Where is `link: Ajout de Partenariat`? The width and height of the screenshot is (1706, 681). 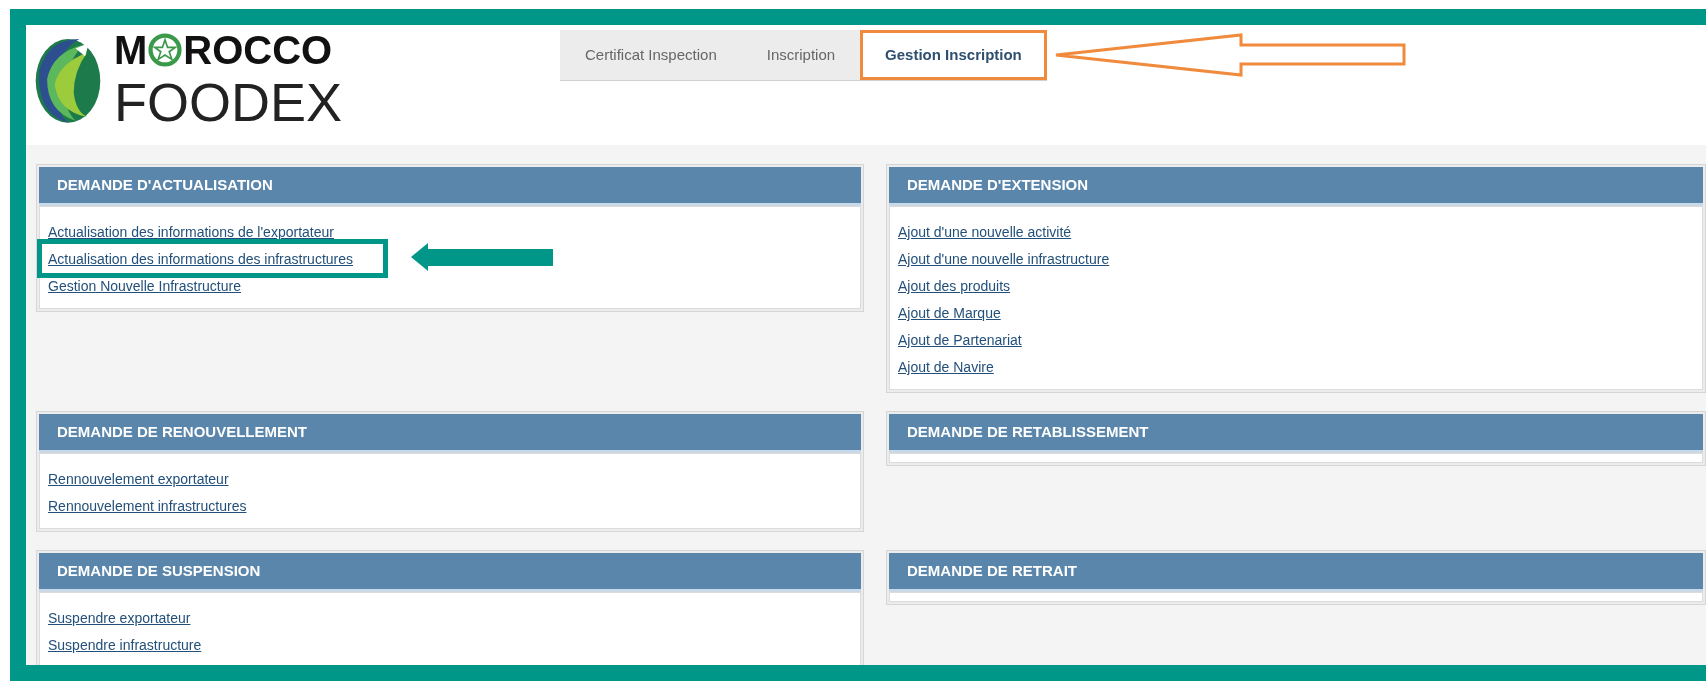
link: Ajout de Partenariat is located at coordinates (960, 340).